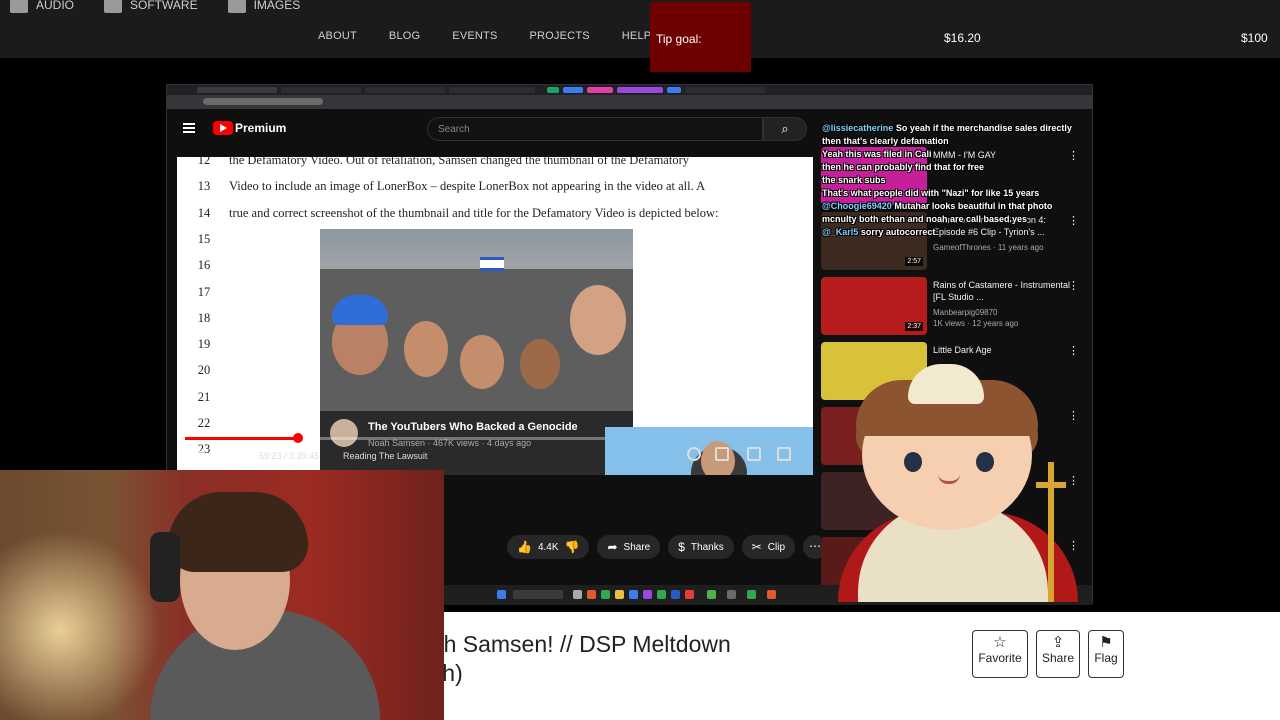 The width and height of the screenshot is (1280, 720). Describe the element at coordinates (756, 547) in the screenshot. I see `scissors-icon: ✂` at that location.